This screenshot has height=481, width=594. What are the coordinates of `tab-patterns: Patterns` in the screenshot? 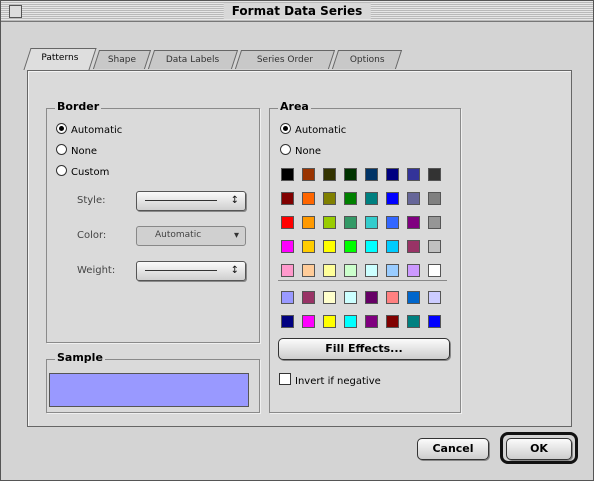 It's located at (60, 59).